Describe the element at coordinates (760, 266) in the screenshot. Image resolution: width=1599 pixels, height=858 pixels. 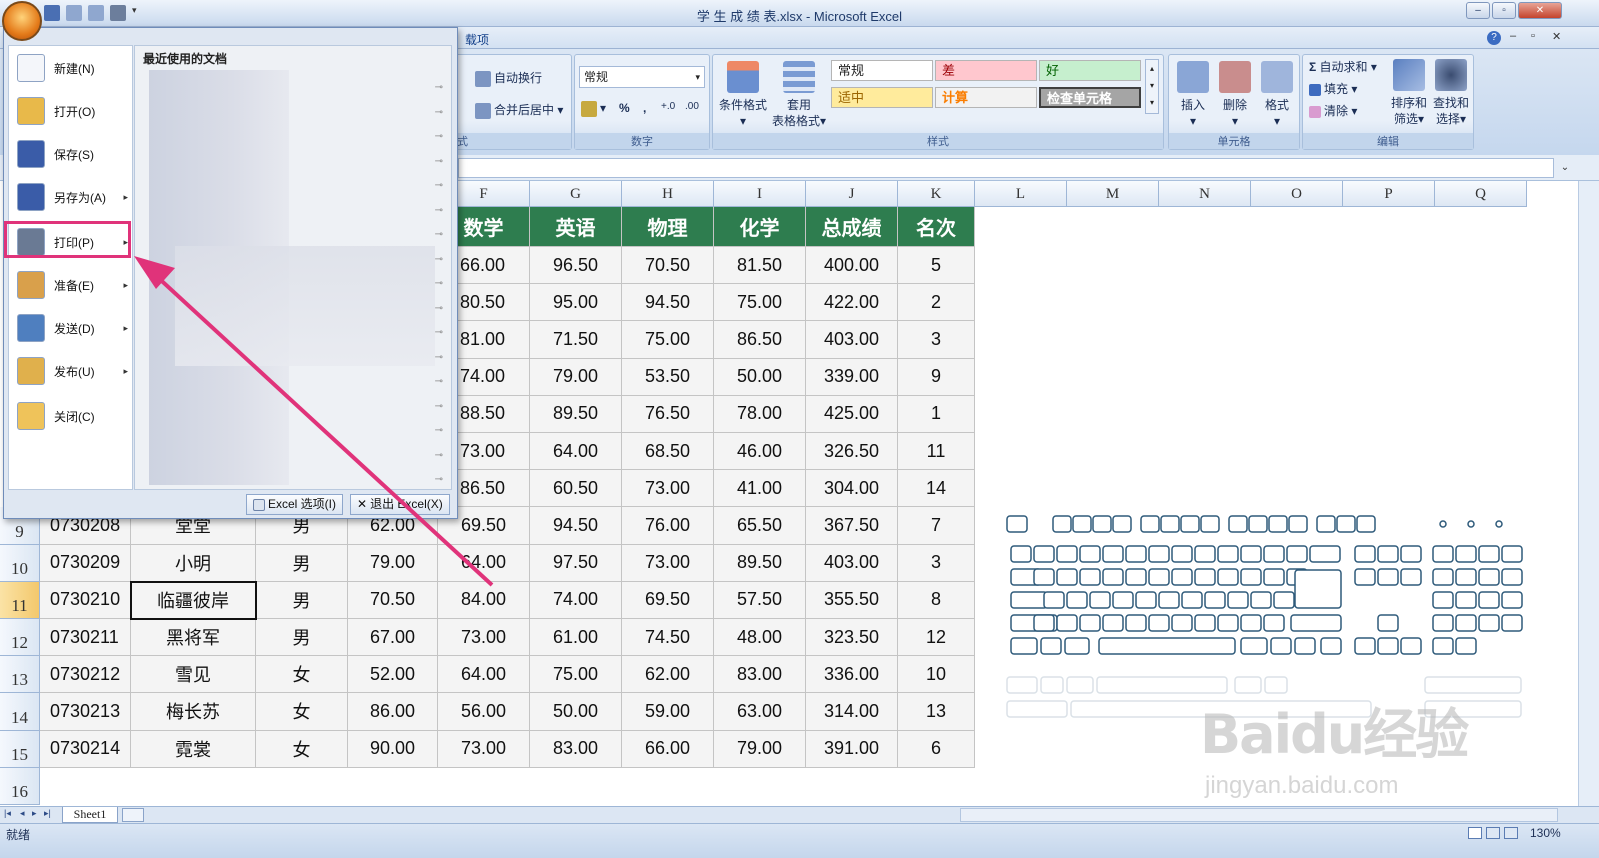
I see `table-cell: 81.50` at that location.